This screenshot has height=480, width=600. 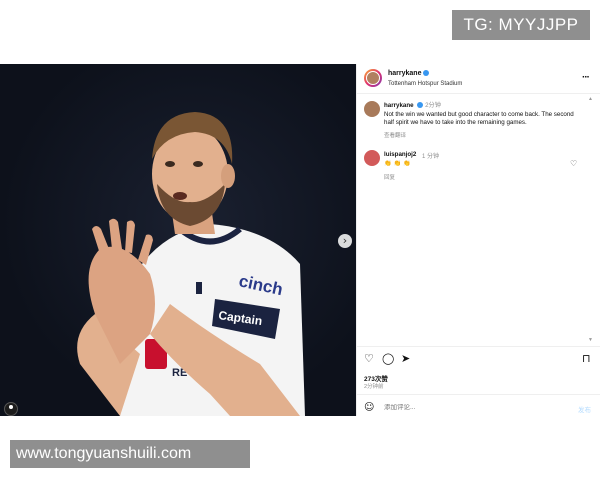 What do you see at coordinates (586, 77) in the screenshot?
I see `more-options-icon: ···` at bounding box center [586, 77].